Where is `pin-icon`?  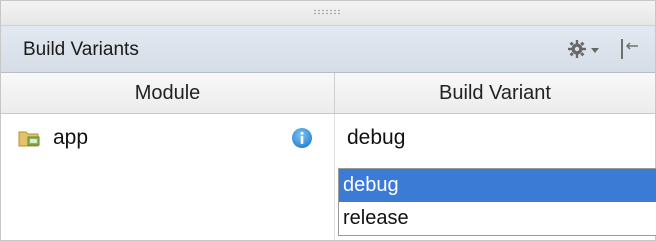 pin-icon is located at coordinates (629, 49).